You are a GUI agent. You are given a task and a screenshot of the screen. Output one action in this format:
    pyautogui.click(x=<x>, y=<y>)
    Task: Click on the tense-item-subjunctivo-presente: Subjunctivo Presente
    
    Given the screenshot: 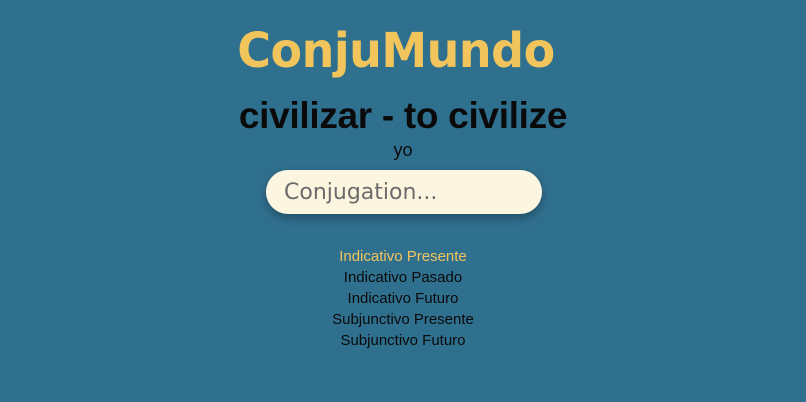 What is the action you would take?
    pyautogui.click(x=403, y=319)
    